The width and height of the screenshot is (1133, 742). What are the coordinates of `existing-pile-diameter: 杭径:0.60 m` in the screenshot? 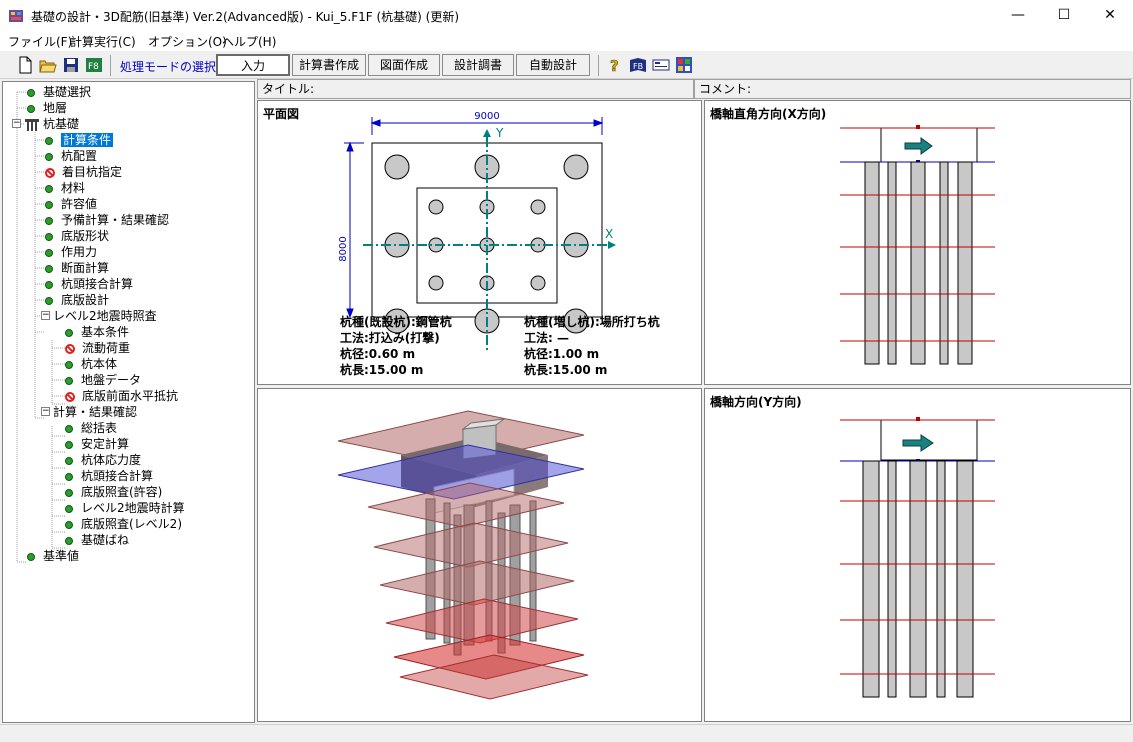 It's located at (378, 354).